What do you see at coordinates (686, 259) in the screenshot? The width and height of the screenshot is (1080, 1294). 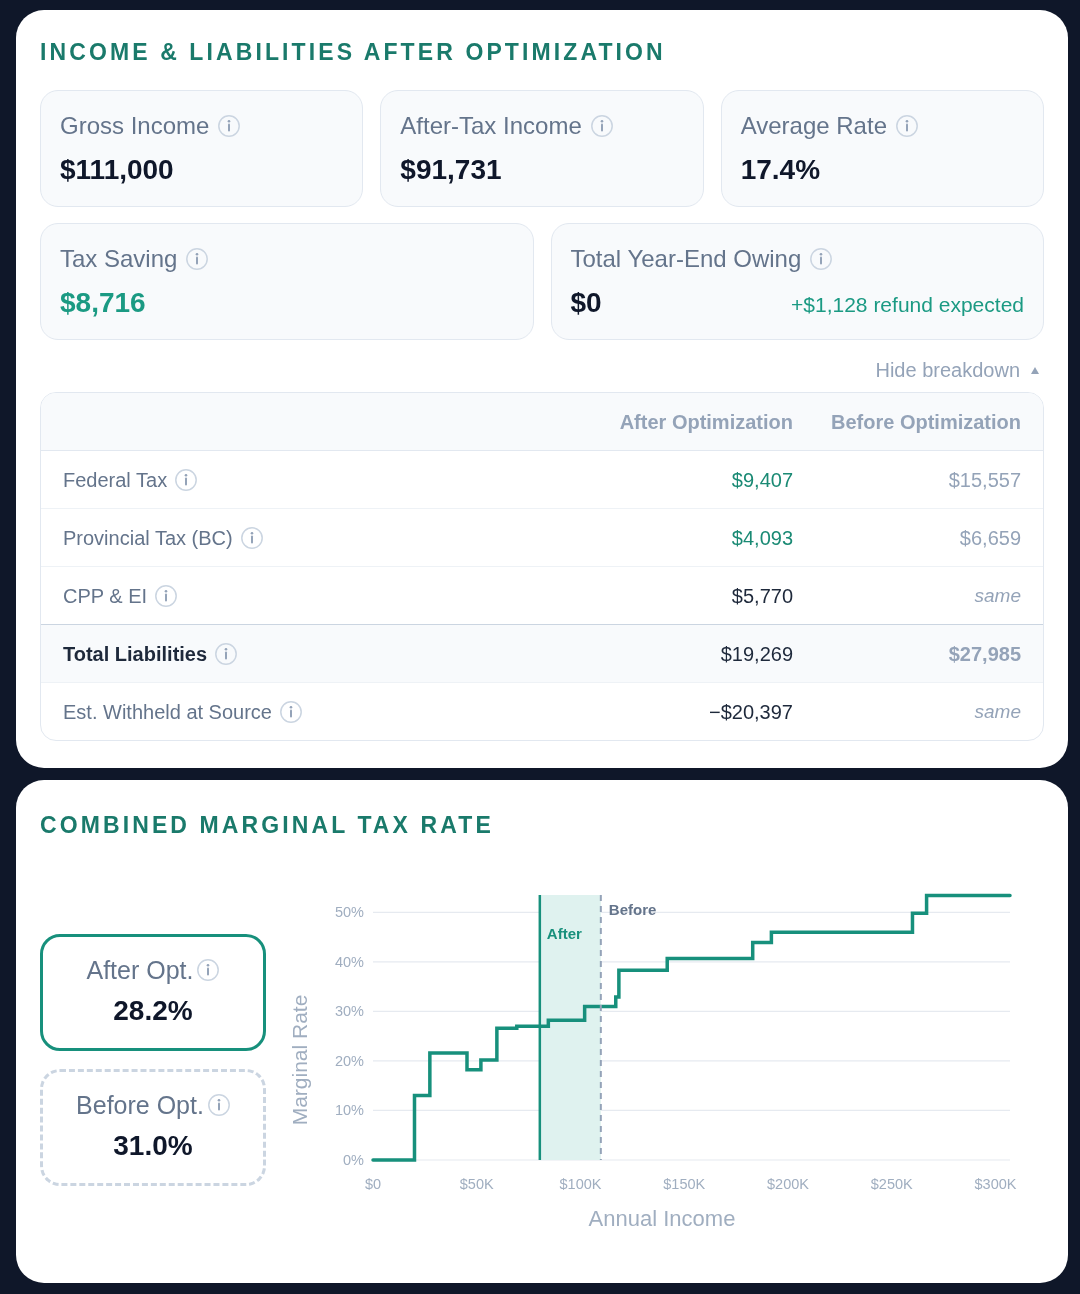 I see `stat-label: Total Year-End Owing` at bounding box center [686, 259].